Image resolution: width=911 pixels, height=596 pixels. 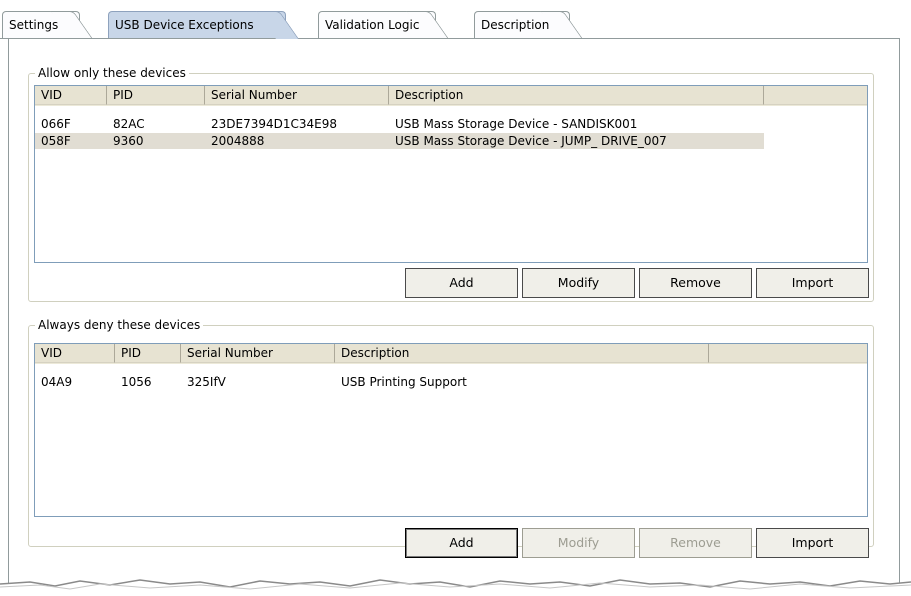 I want to click on row-vid: 058F, so click(x=56, y=141).